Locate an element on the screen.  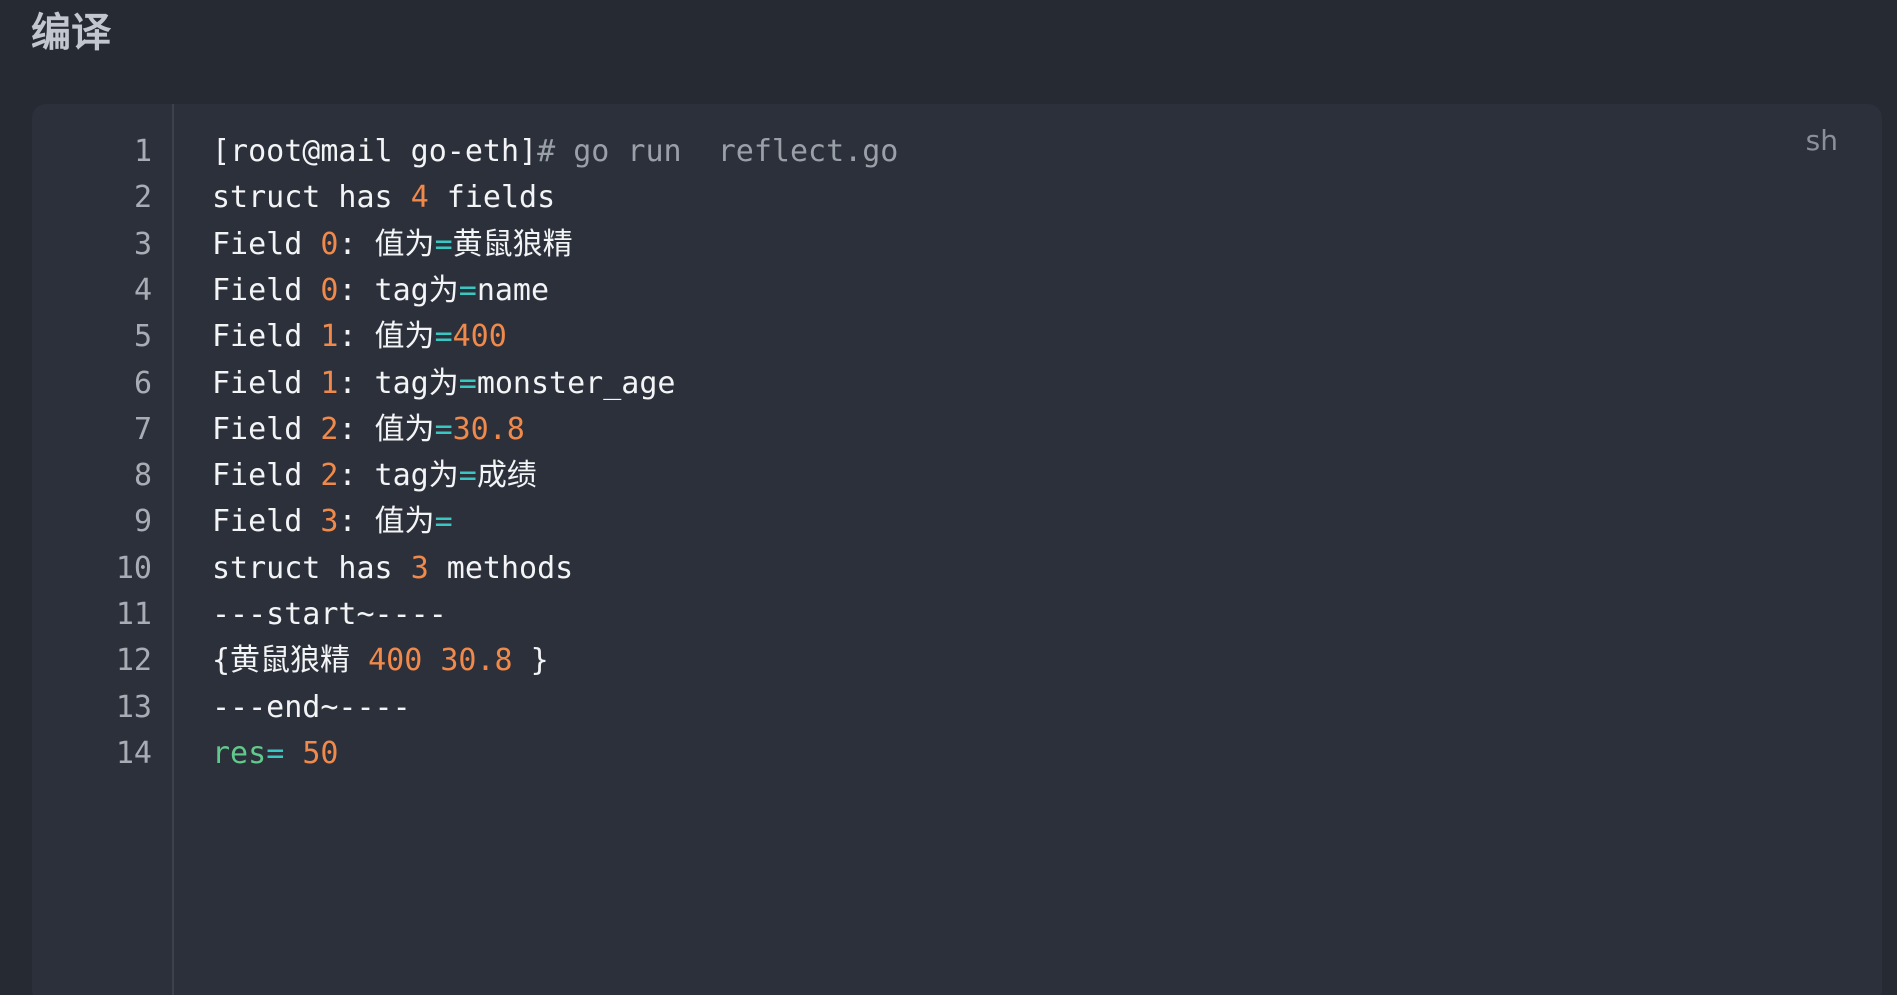
code-token: monster_age is located at coordinates (576, 383).